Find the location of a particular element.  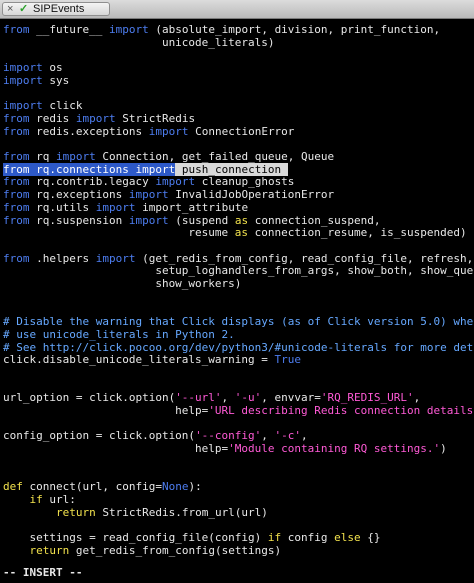

code-token: , envvar= is located at coordinates (291, 398).